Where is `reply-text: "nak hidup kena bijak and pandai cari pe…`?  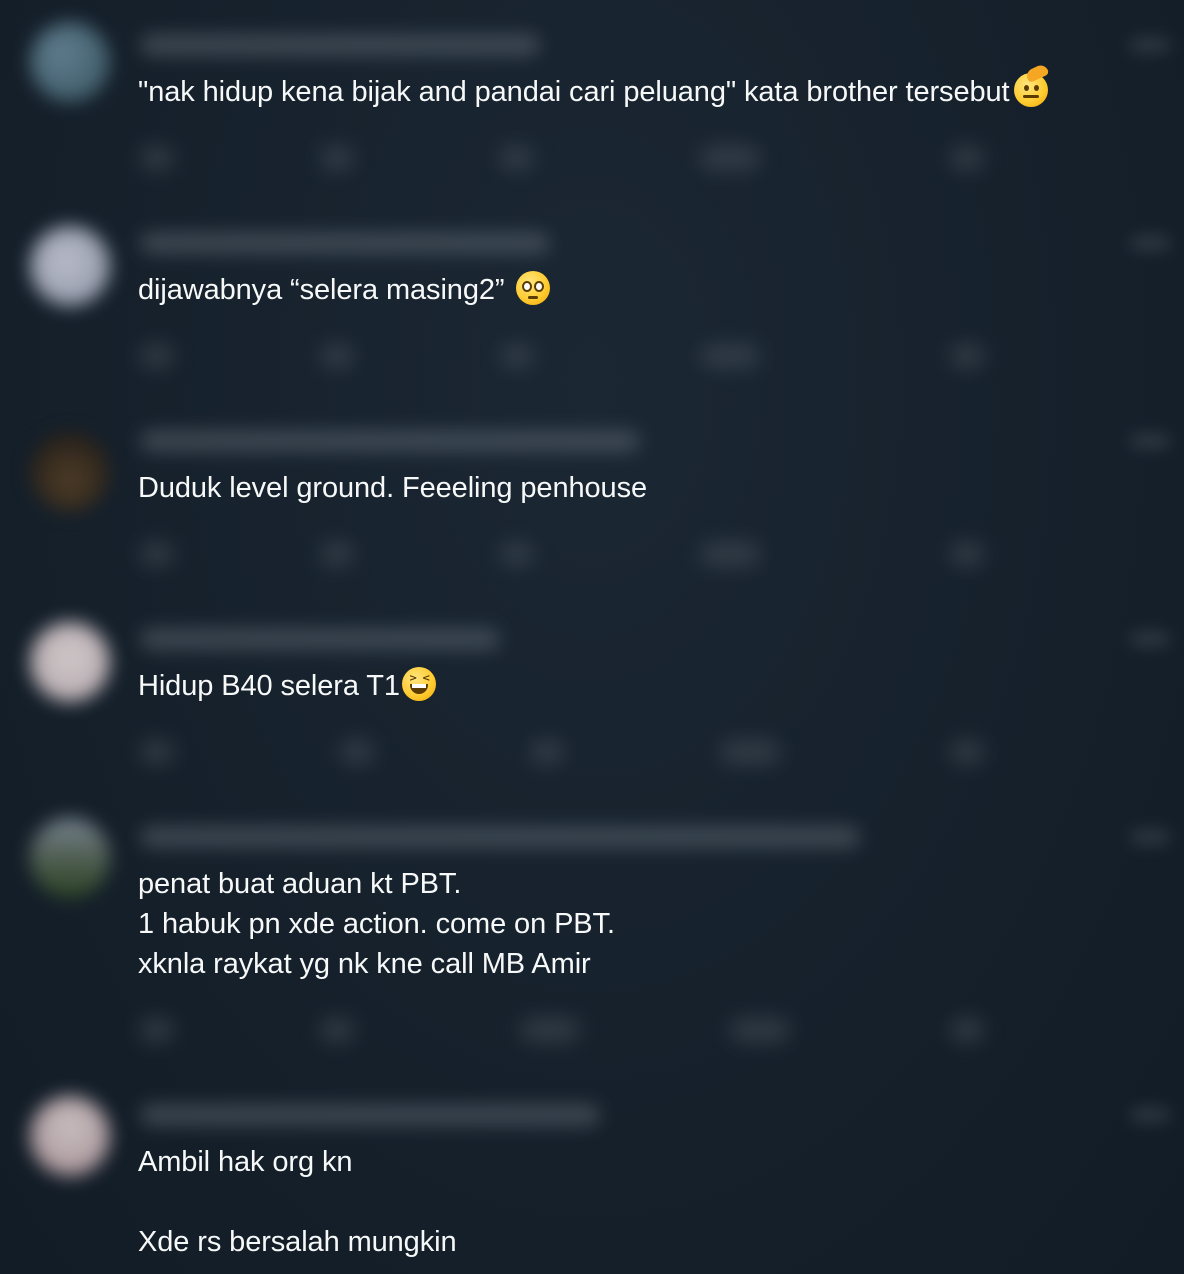 reply-text: "nak hidup kena bijak and pandai cari pe… is located at coordinates (594, 87).